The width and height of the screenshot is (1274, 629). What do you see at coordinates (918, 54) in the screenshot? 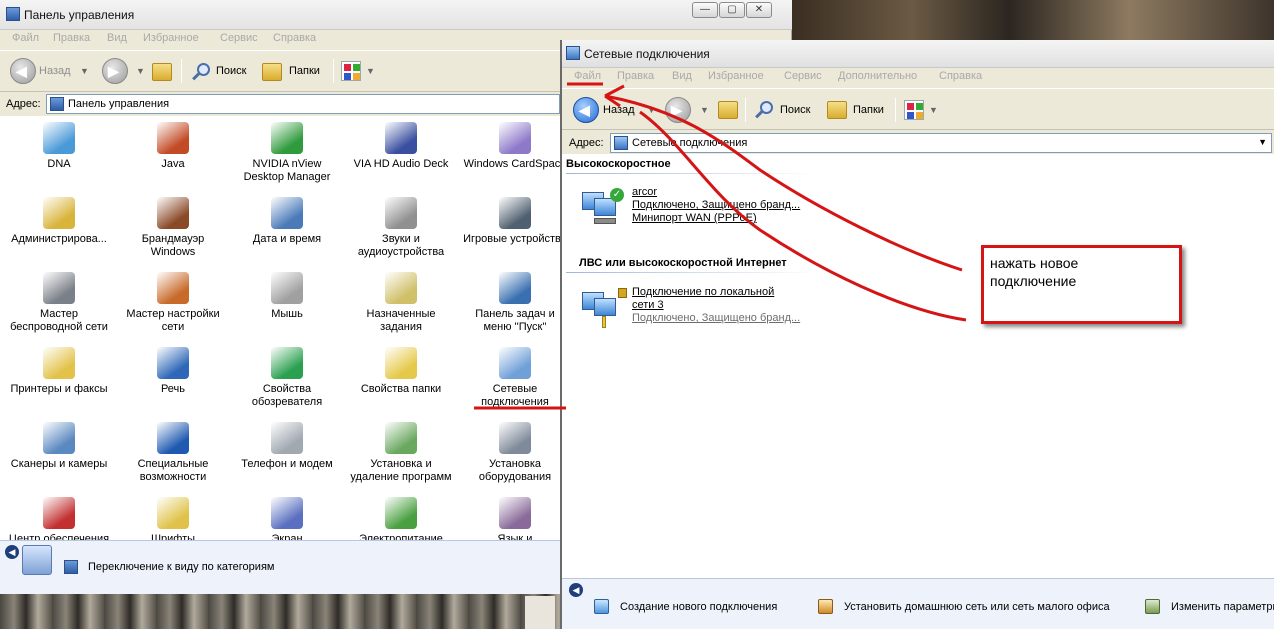
I see `network-titlebar: Сетевые подключения` at bounding box center [918, 54].